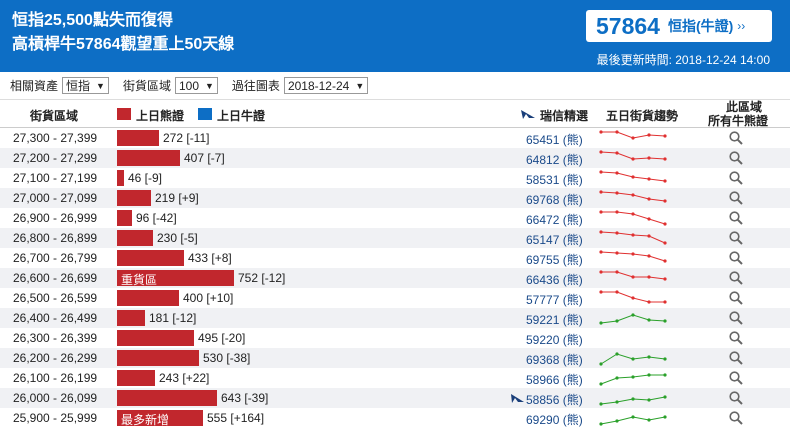  I want to click on table-row: 27,000 - 27,099 219 [+9] 69768 (熊), so click(395, 198).